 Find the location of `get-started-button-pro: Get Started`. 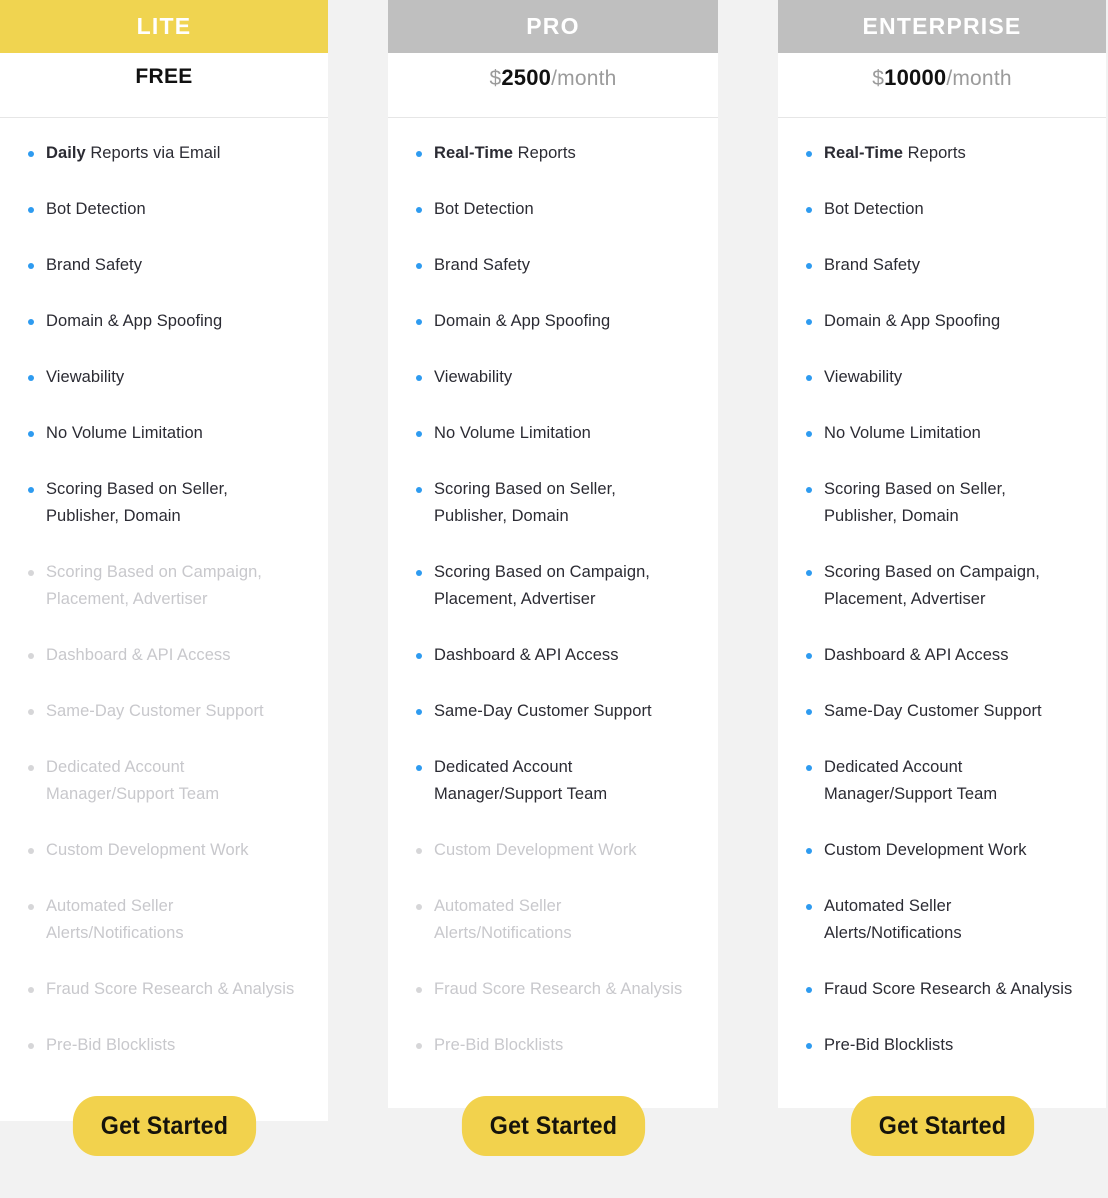

get-started-button-pro: Get Started is located at coordinates (553, 1126).